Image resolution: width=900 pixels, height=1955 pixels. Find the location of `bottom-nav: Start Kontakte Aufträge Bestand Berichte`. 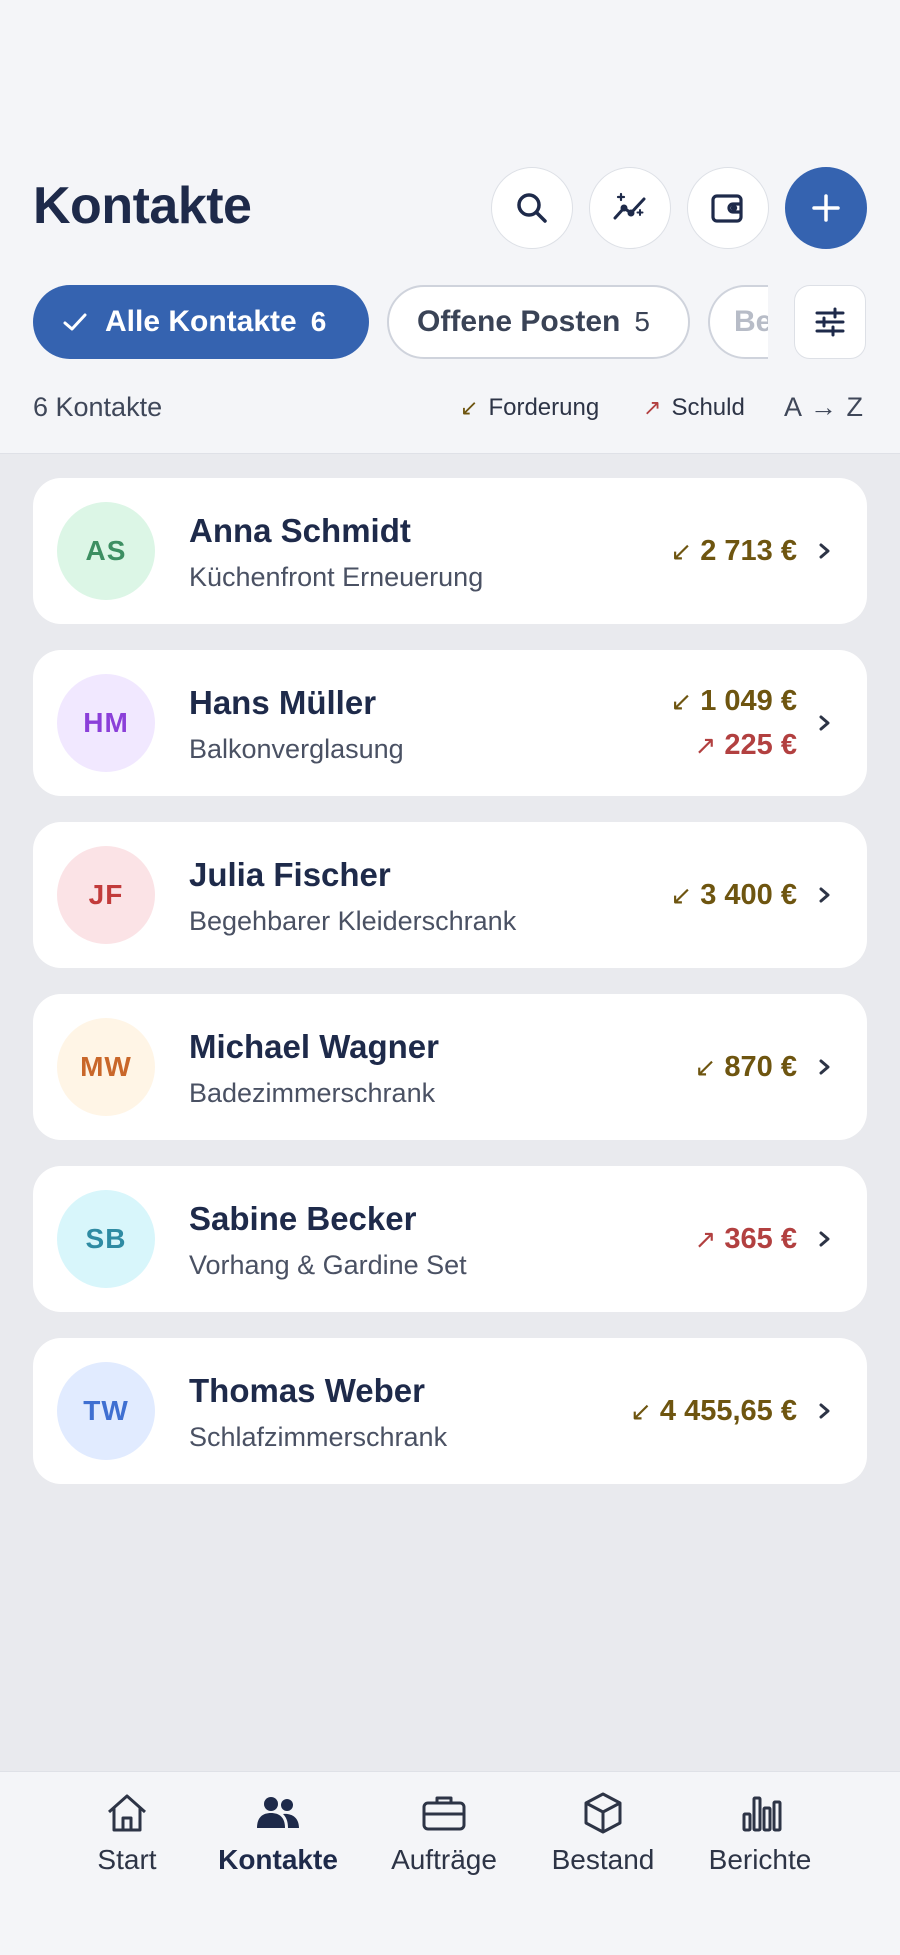

bottom-nav: Start Kontakte Aufträge Bestand Berichte is located at coordinates (450, 1863).